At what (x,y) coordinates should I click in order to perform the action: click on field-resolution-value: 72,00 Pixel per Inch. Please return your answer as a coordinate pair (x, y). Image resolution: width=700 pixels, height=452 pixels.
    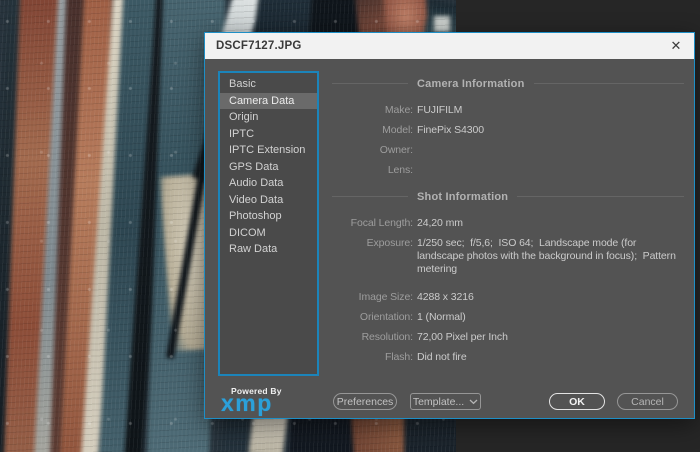
    Looking at the image, I should click on (462, 337).